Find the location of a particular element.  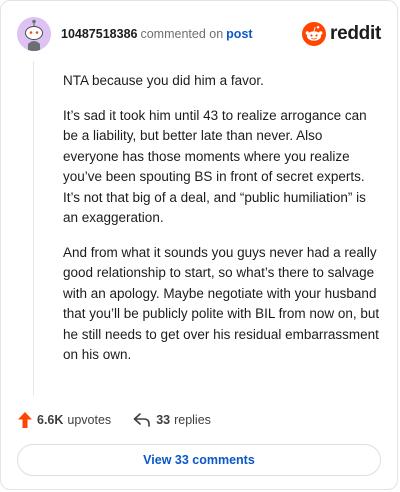

reddit-wordmark: reddit is located at coordinates (355, 33).